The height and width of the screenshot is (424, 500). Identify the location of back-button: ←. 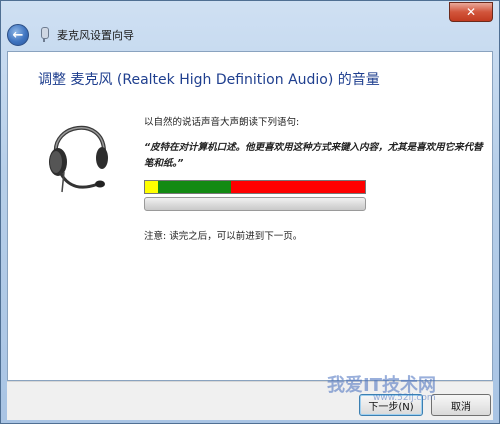
(18, 35).